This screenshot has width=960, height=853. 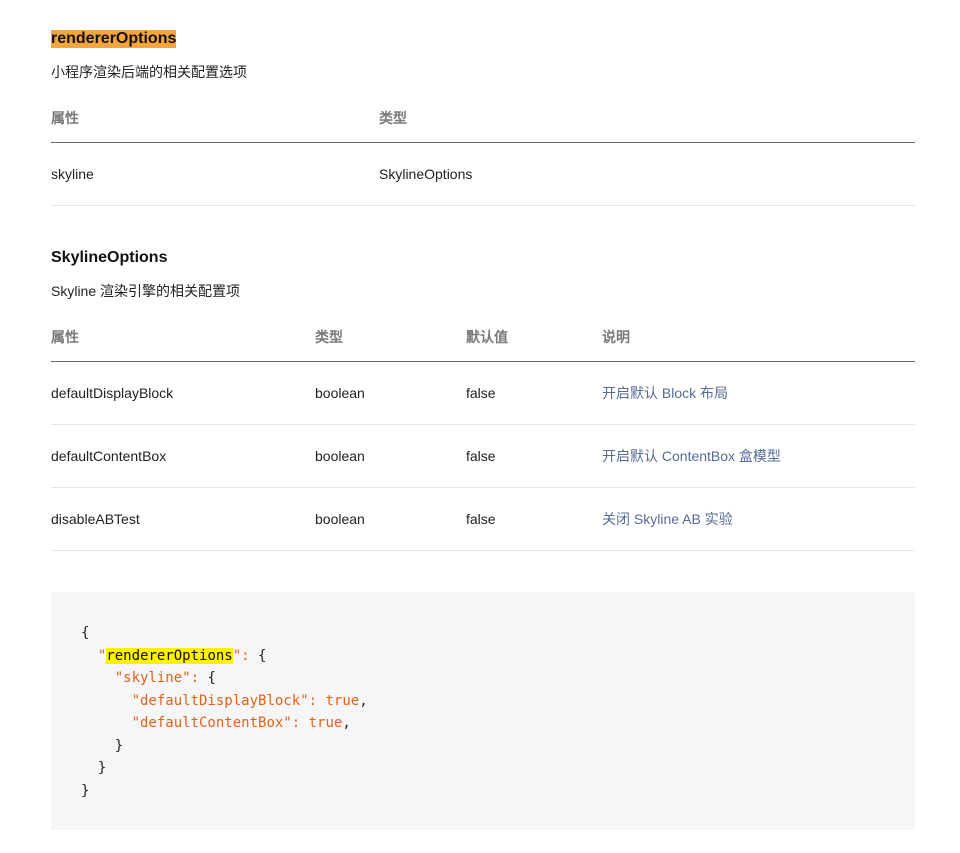 I want to click on skyline-options-title: SkylineOptions, so click(x=109, y=257).